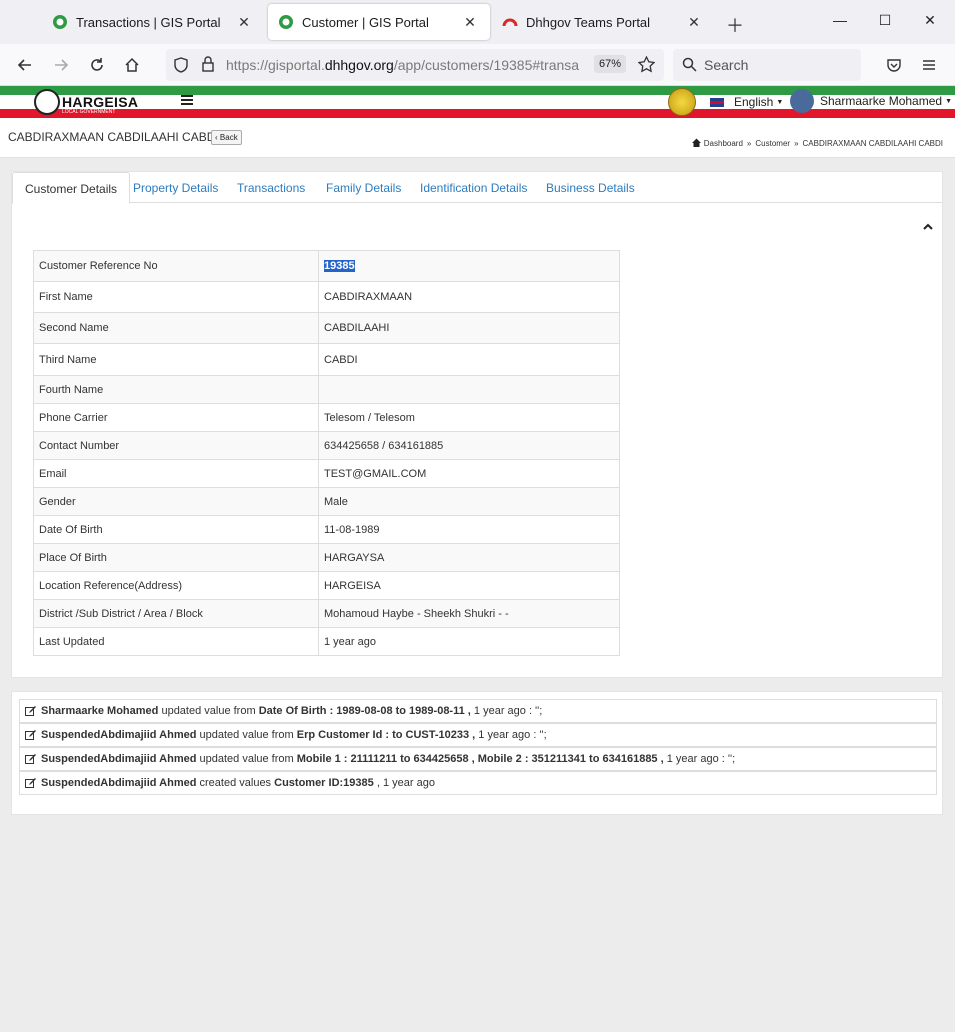 The height and width of the screenshot is (1032, 955). I want to click on logo-text: HARGEISA, so click(100, 102).